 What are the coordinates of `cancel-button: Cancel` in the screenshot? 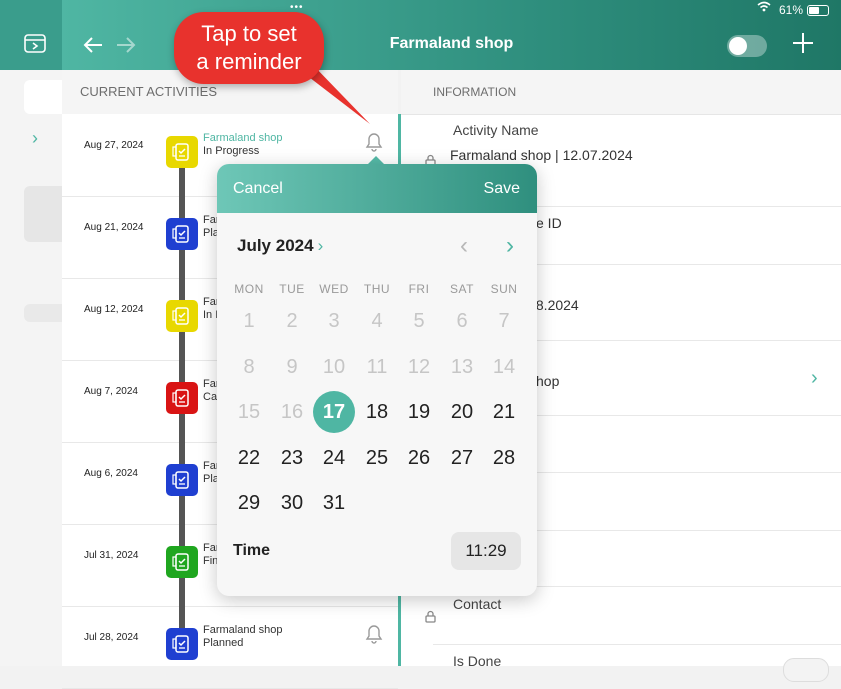 It's located at (258, 189).